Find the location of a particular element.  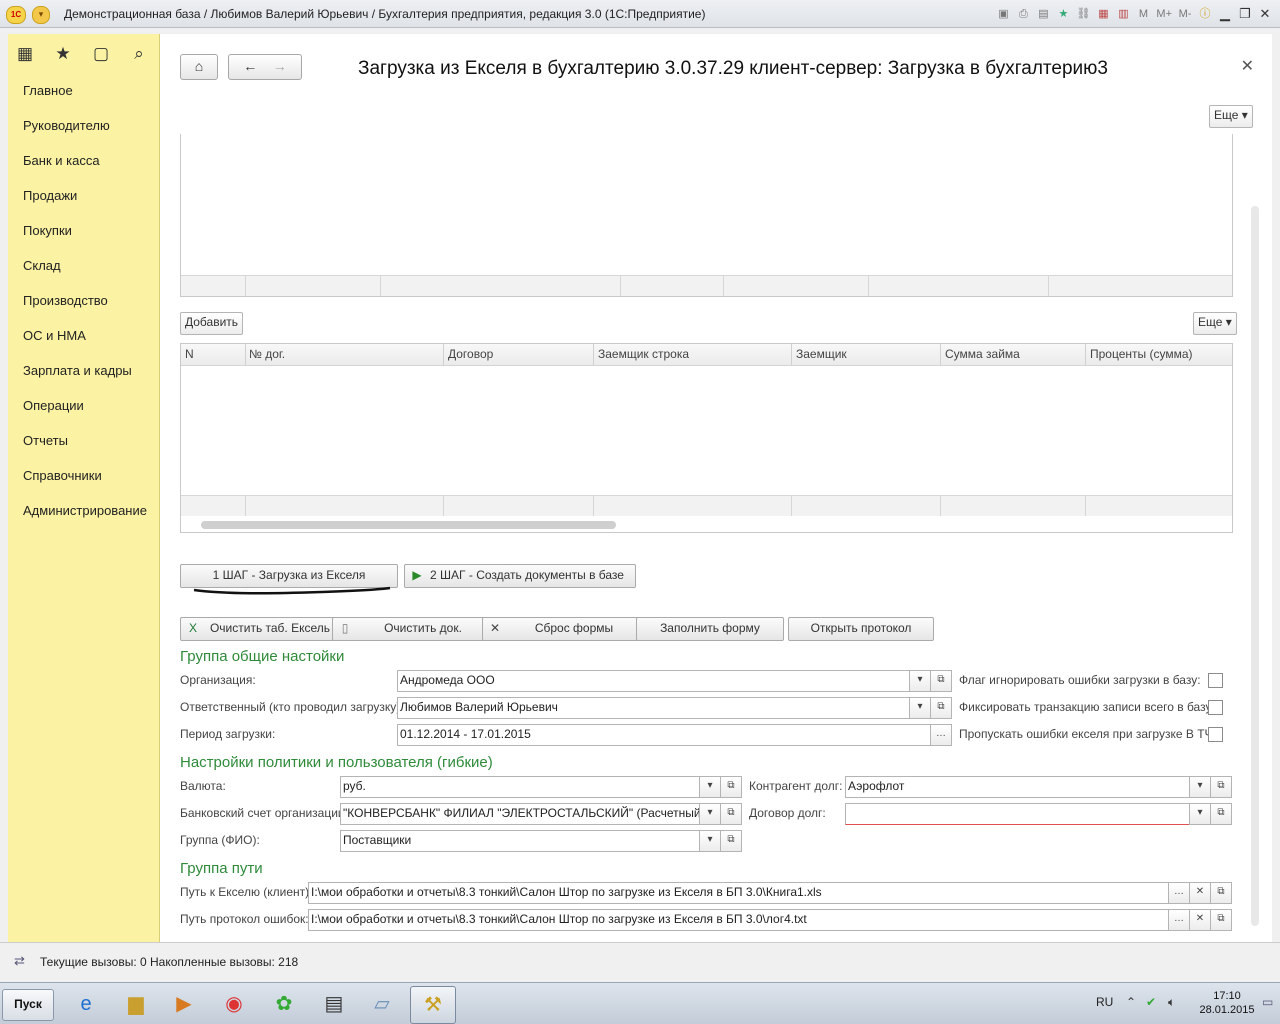

column-contract-no: № дог. is located at coordinates (267, 354).